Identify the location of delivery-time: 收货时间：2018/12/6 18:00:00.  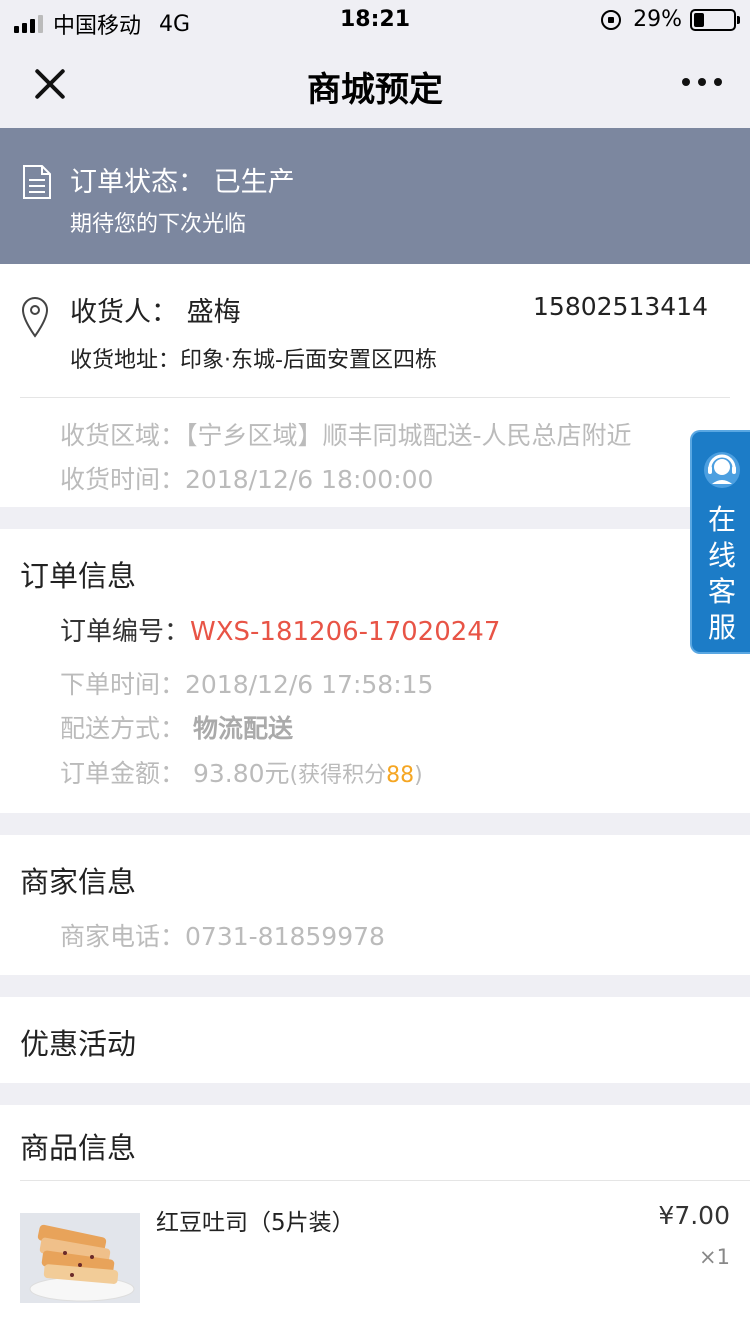
(246, 478).